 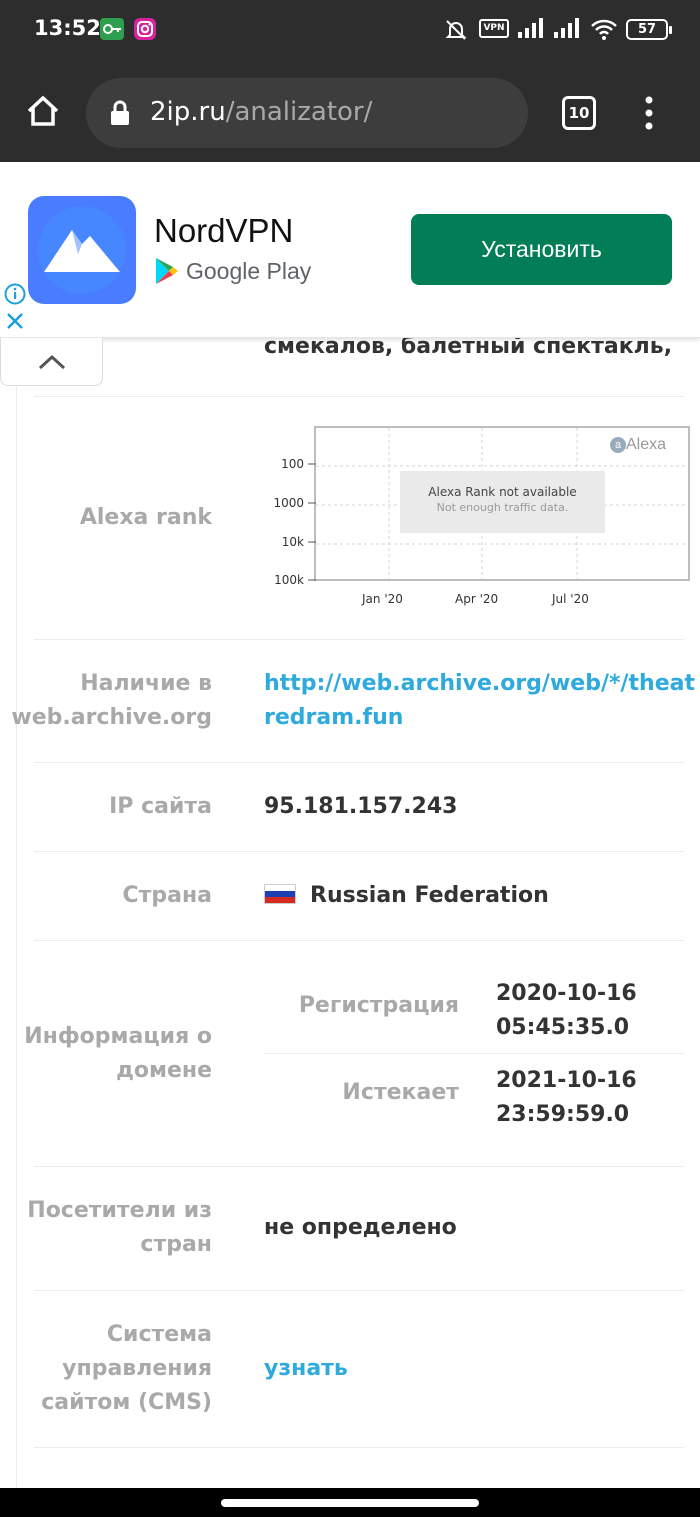 I want to click on cms-label: Система управления сайтом (CMS), so click(x=126, y=1368).